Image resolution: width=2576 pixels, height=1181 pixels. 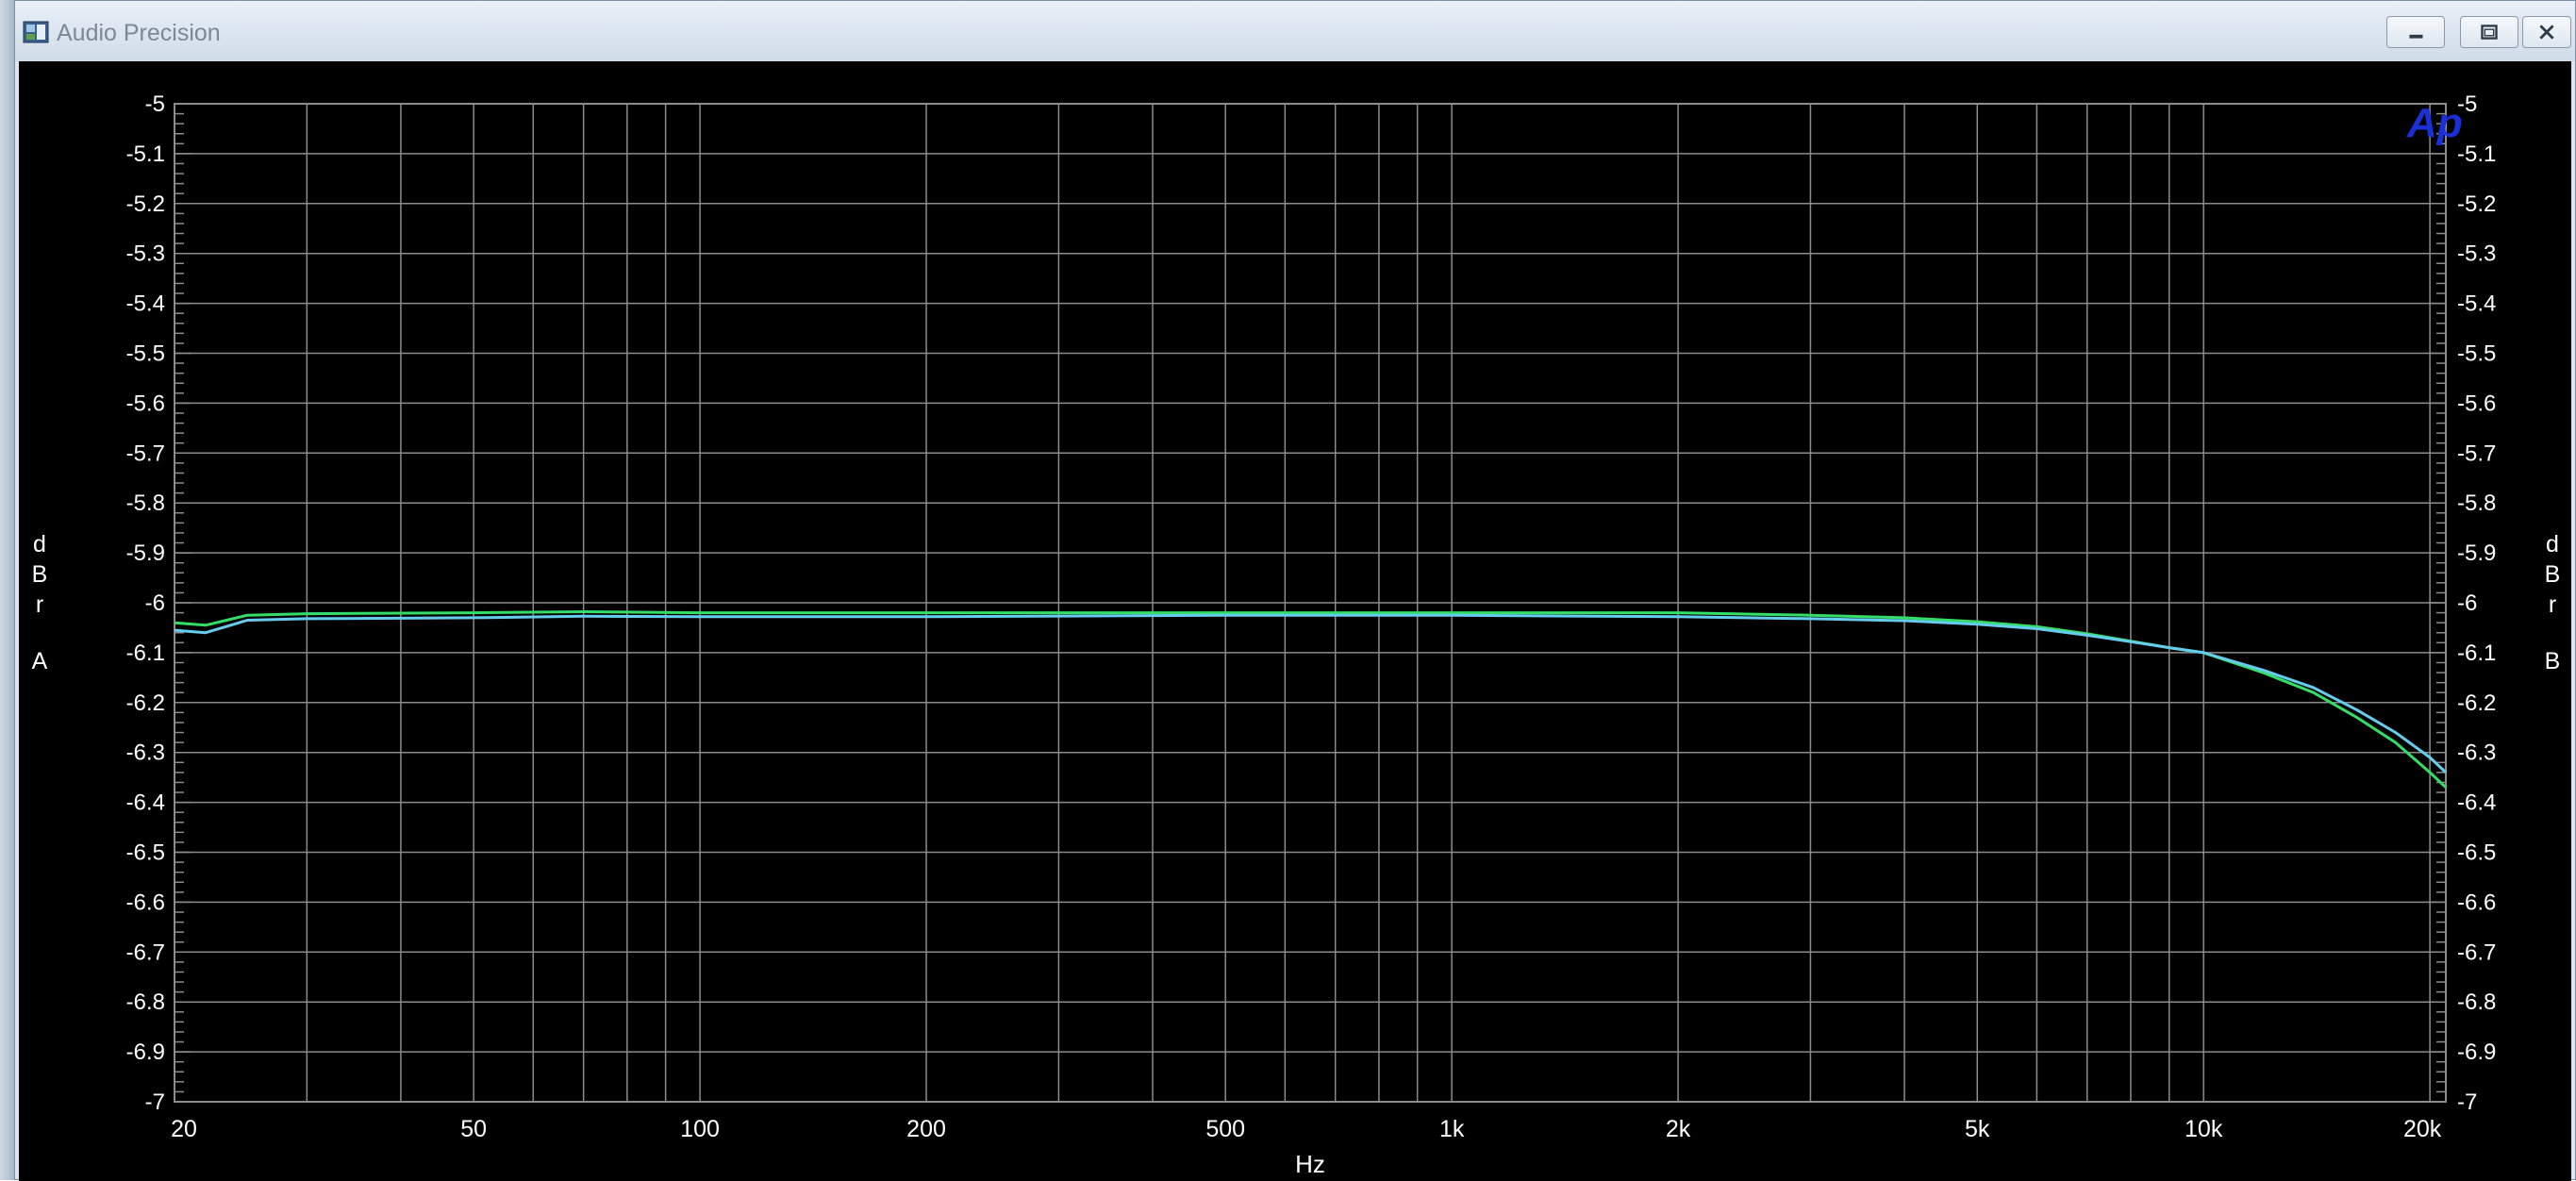 What do you see at coordinates (39, 544) in the screenshot?
I see `y-axis-label-left-char: d` at bounding box center [39, 544].